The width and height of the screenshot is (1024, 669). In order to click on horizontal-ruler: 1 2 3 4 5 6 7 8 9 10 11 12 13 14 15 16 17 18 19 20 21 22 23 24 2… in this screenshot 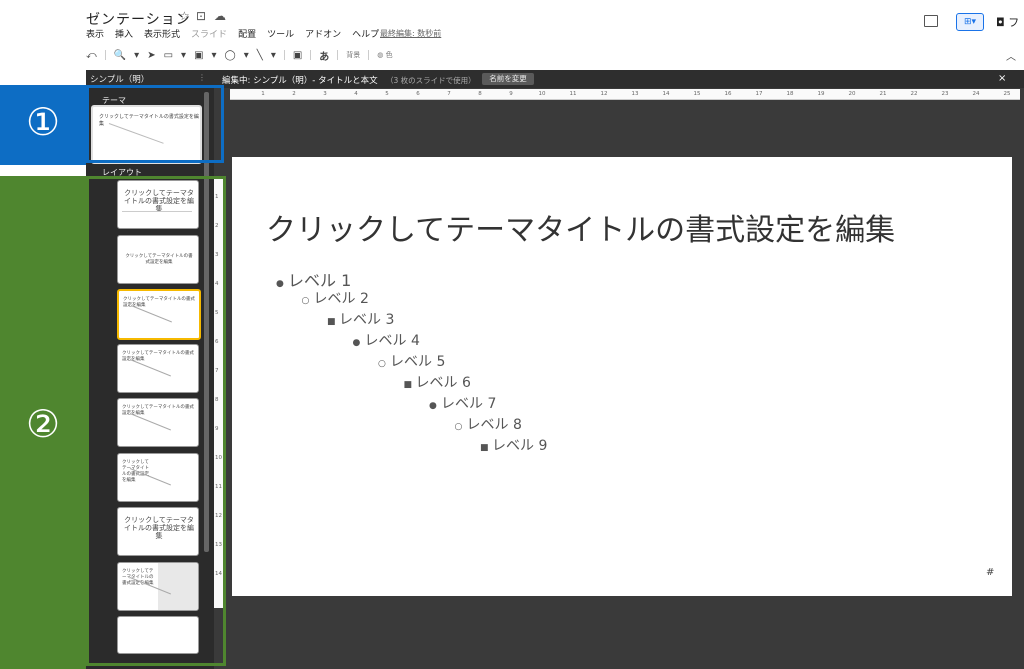, I will do `click(625, 94)`.